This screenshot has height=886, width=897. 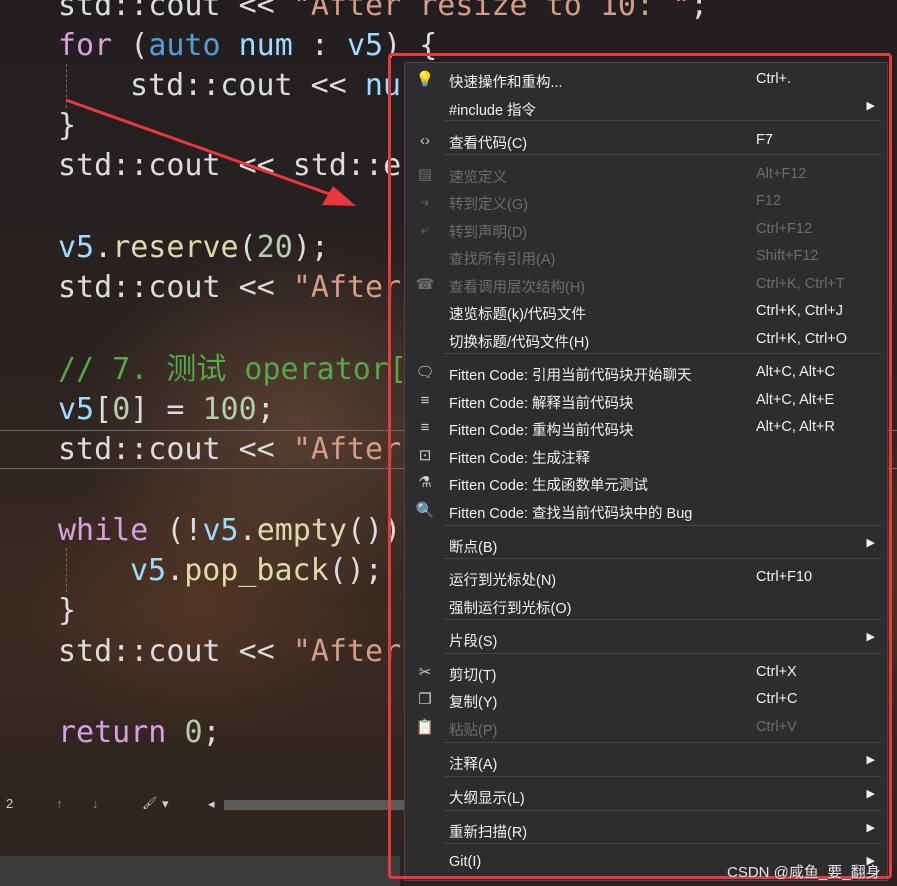 I want to click on watermark: CSDN @咸鱼_要_翻身, so click(x=804, y=872).